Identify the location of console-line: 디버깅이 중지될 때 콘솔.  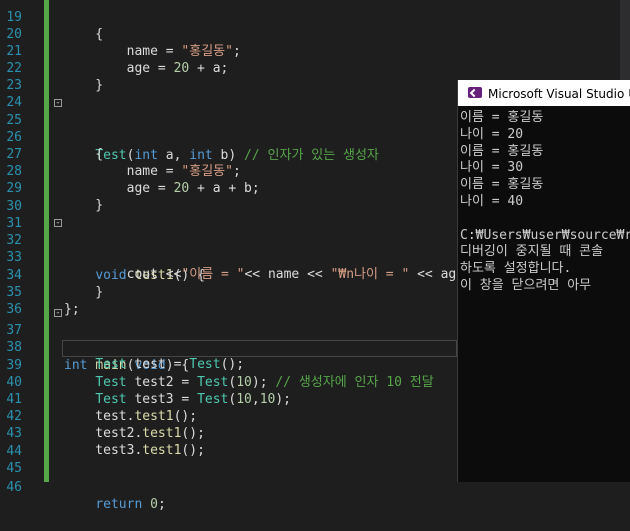
(532, 252).